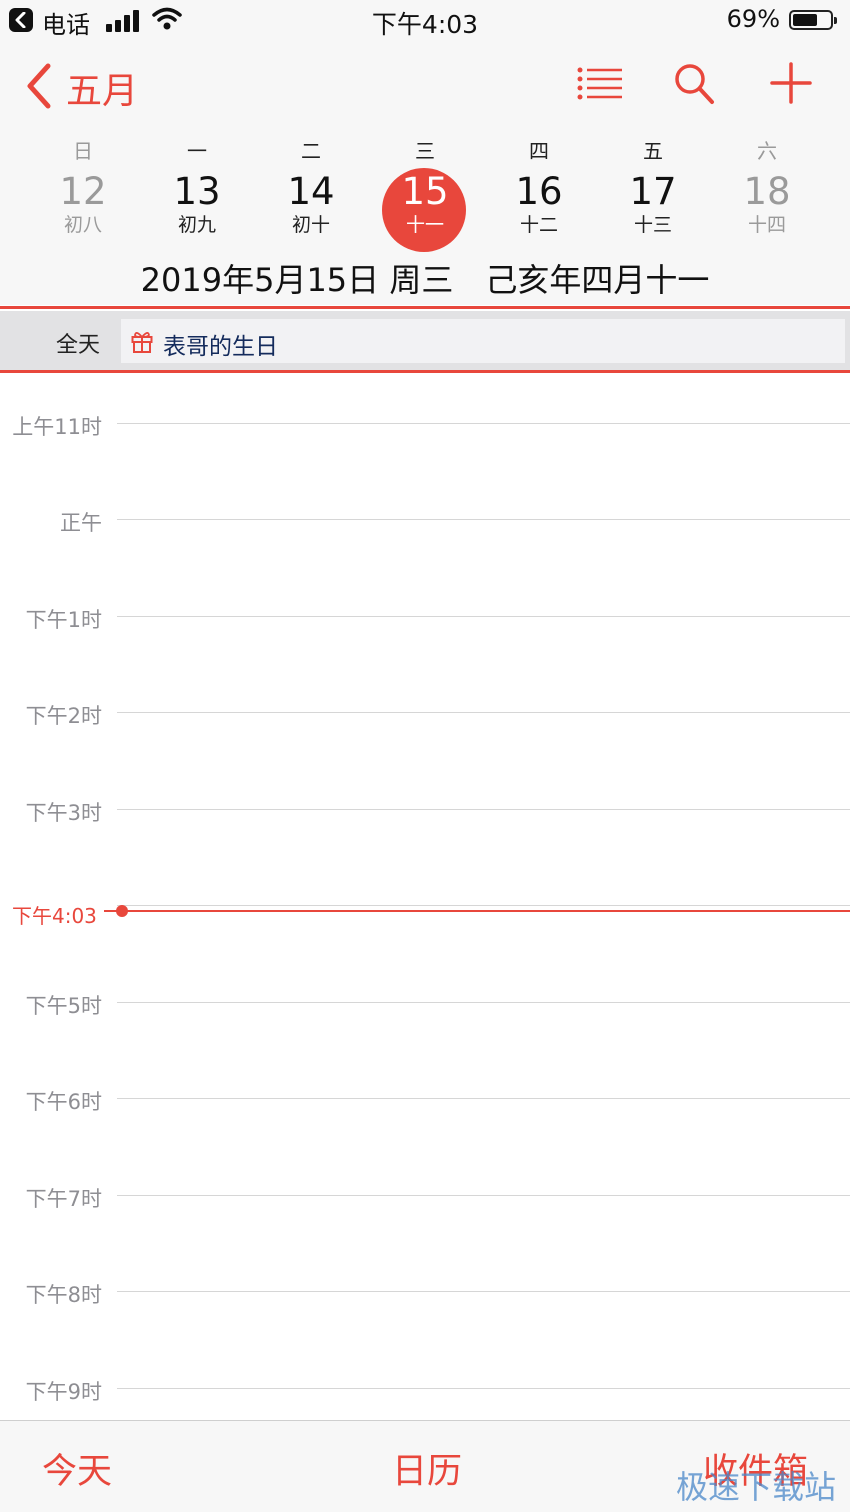 This screenshot has width=850, height=1512. I want to click on day-16: 16 十二, so click(539, 212).